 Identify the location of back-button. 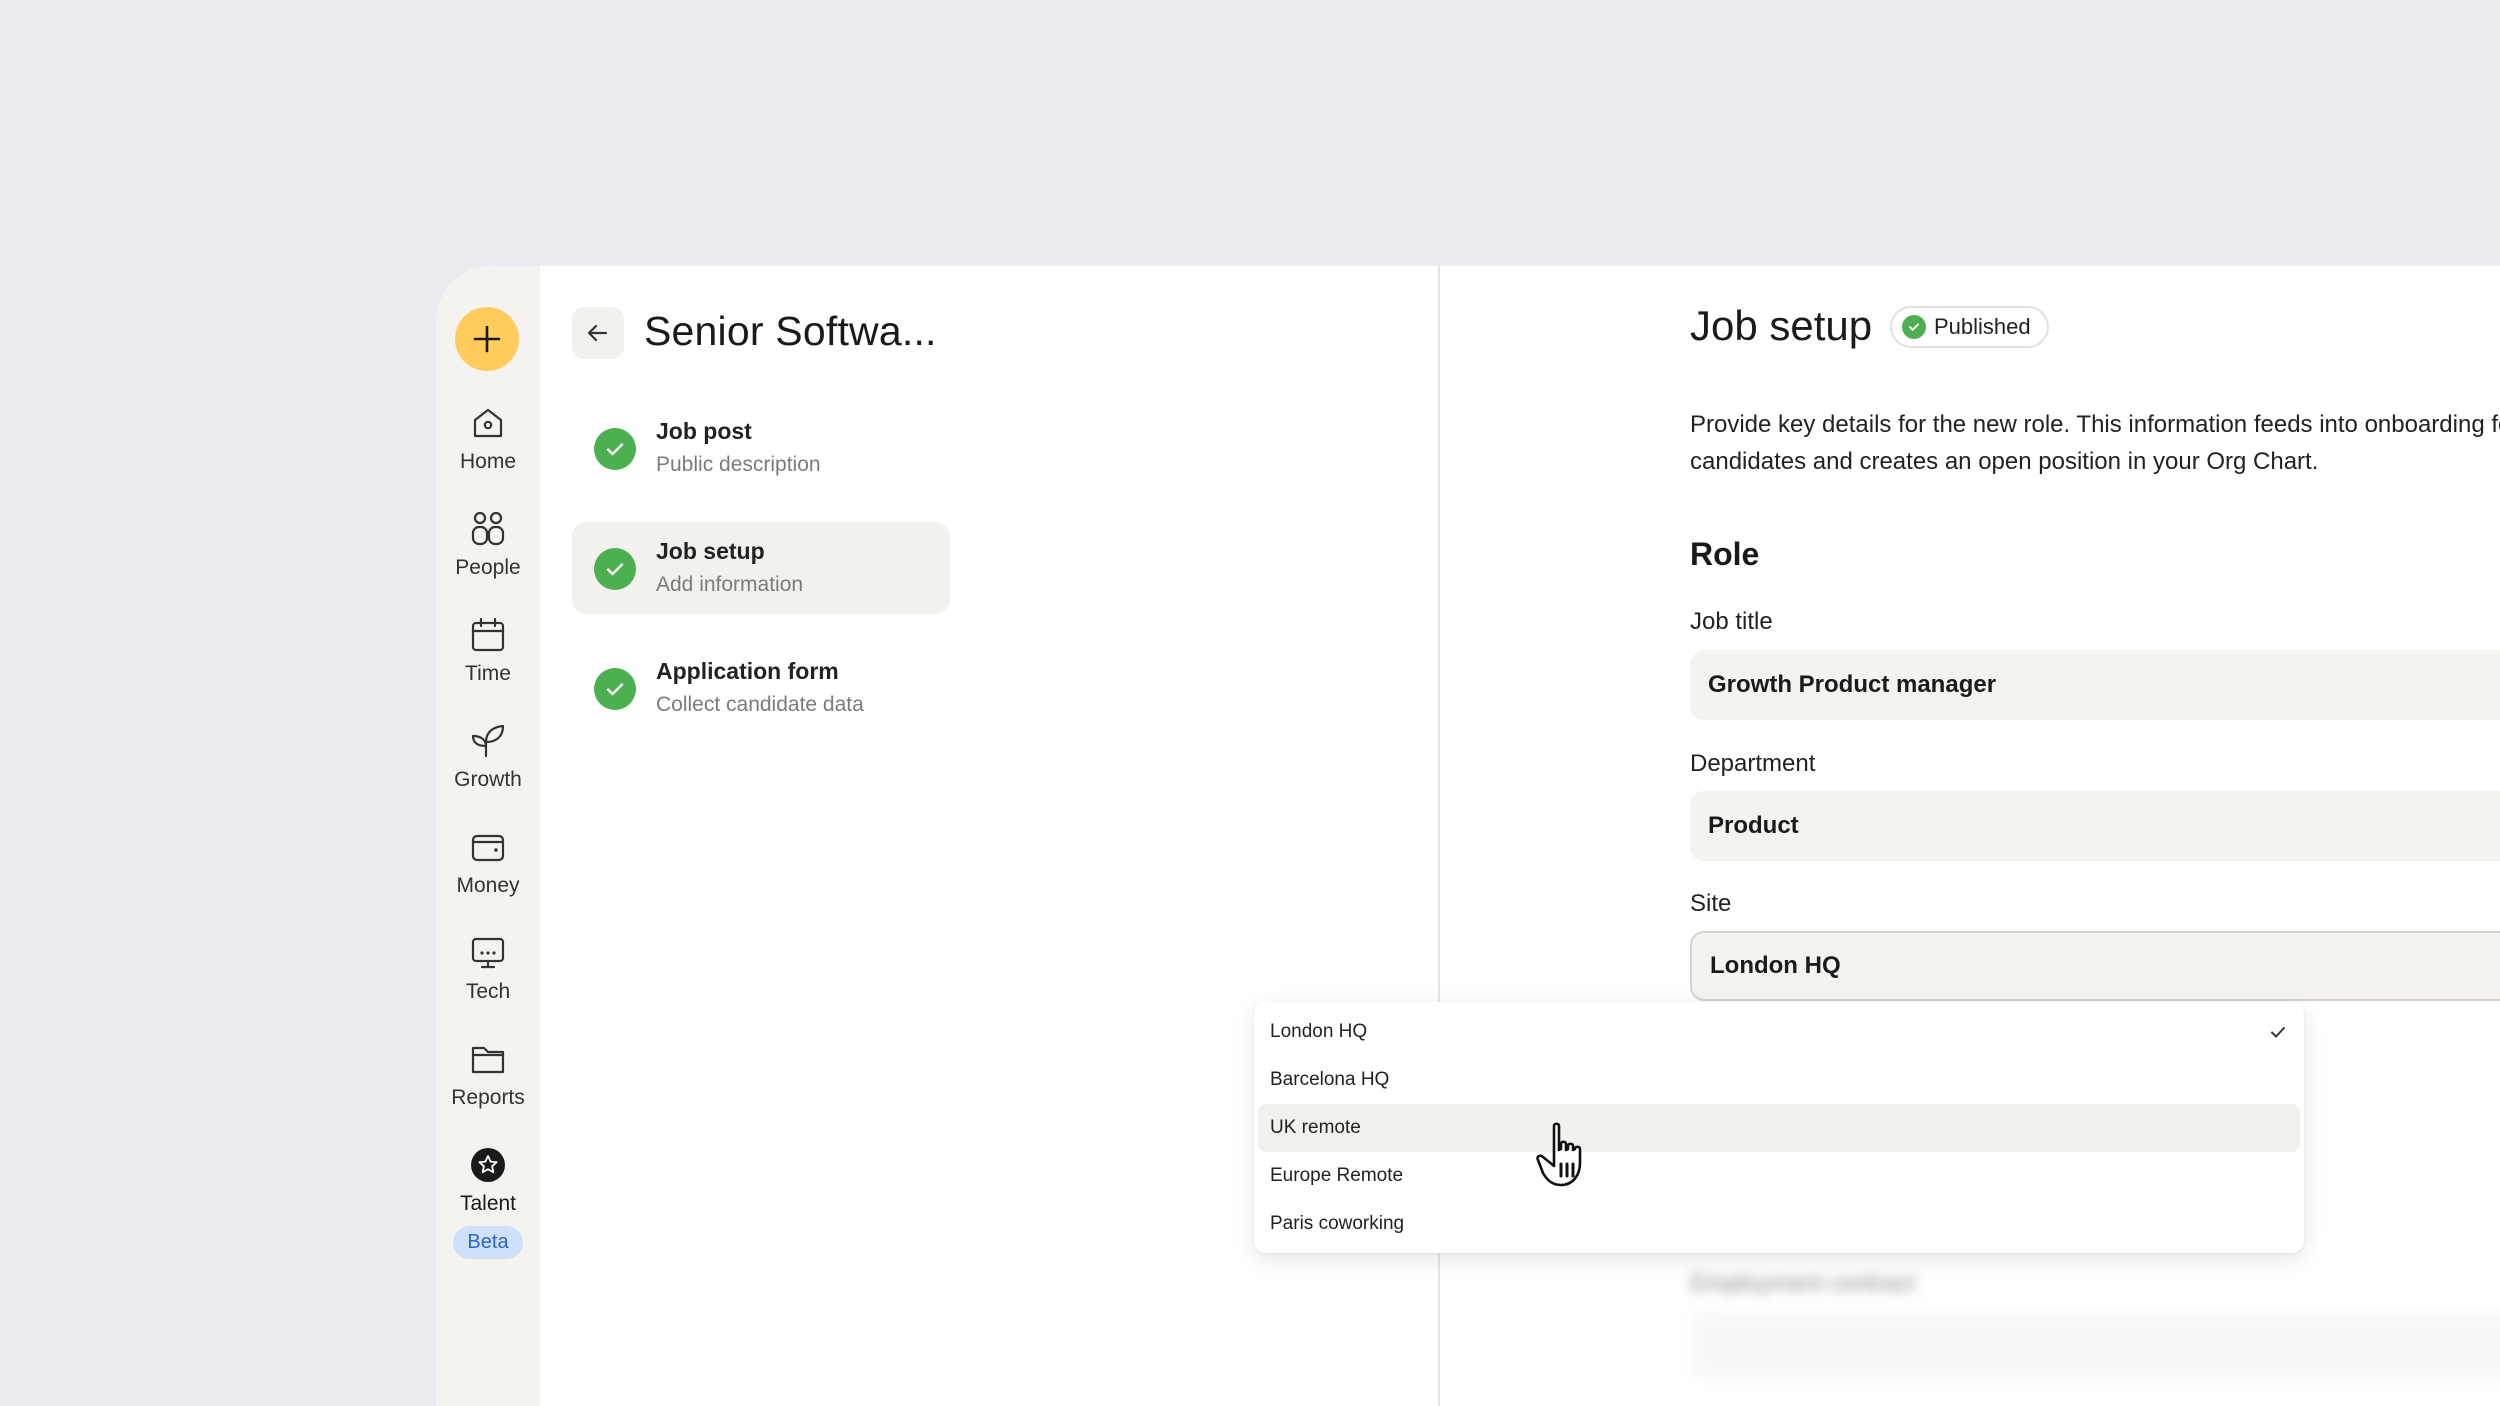
(598, 333).